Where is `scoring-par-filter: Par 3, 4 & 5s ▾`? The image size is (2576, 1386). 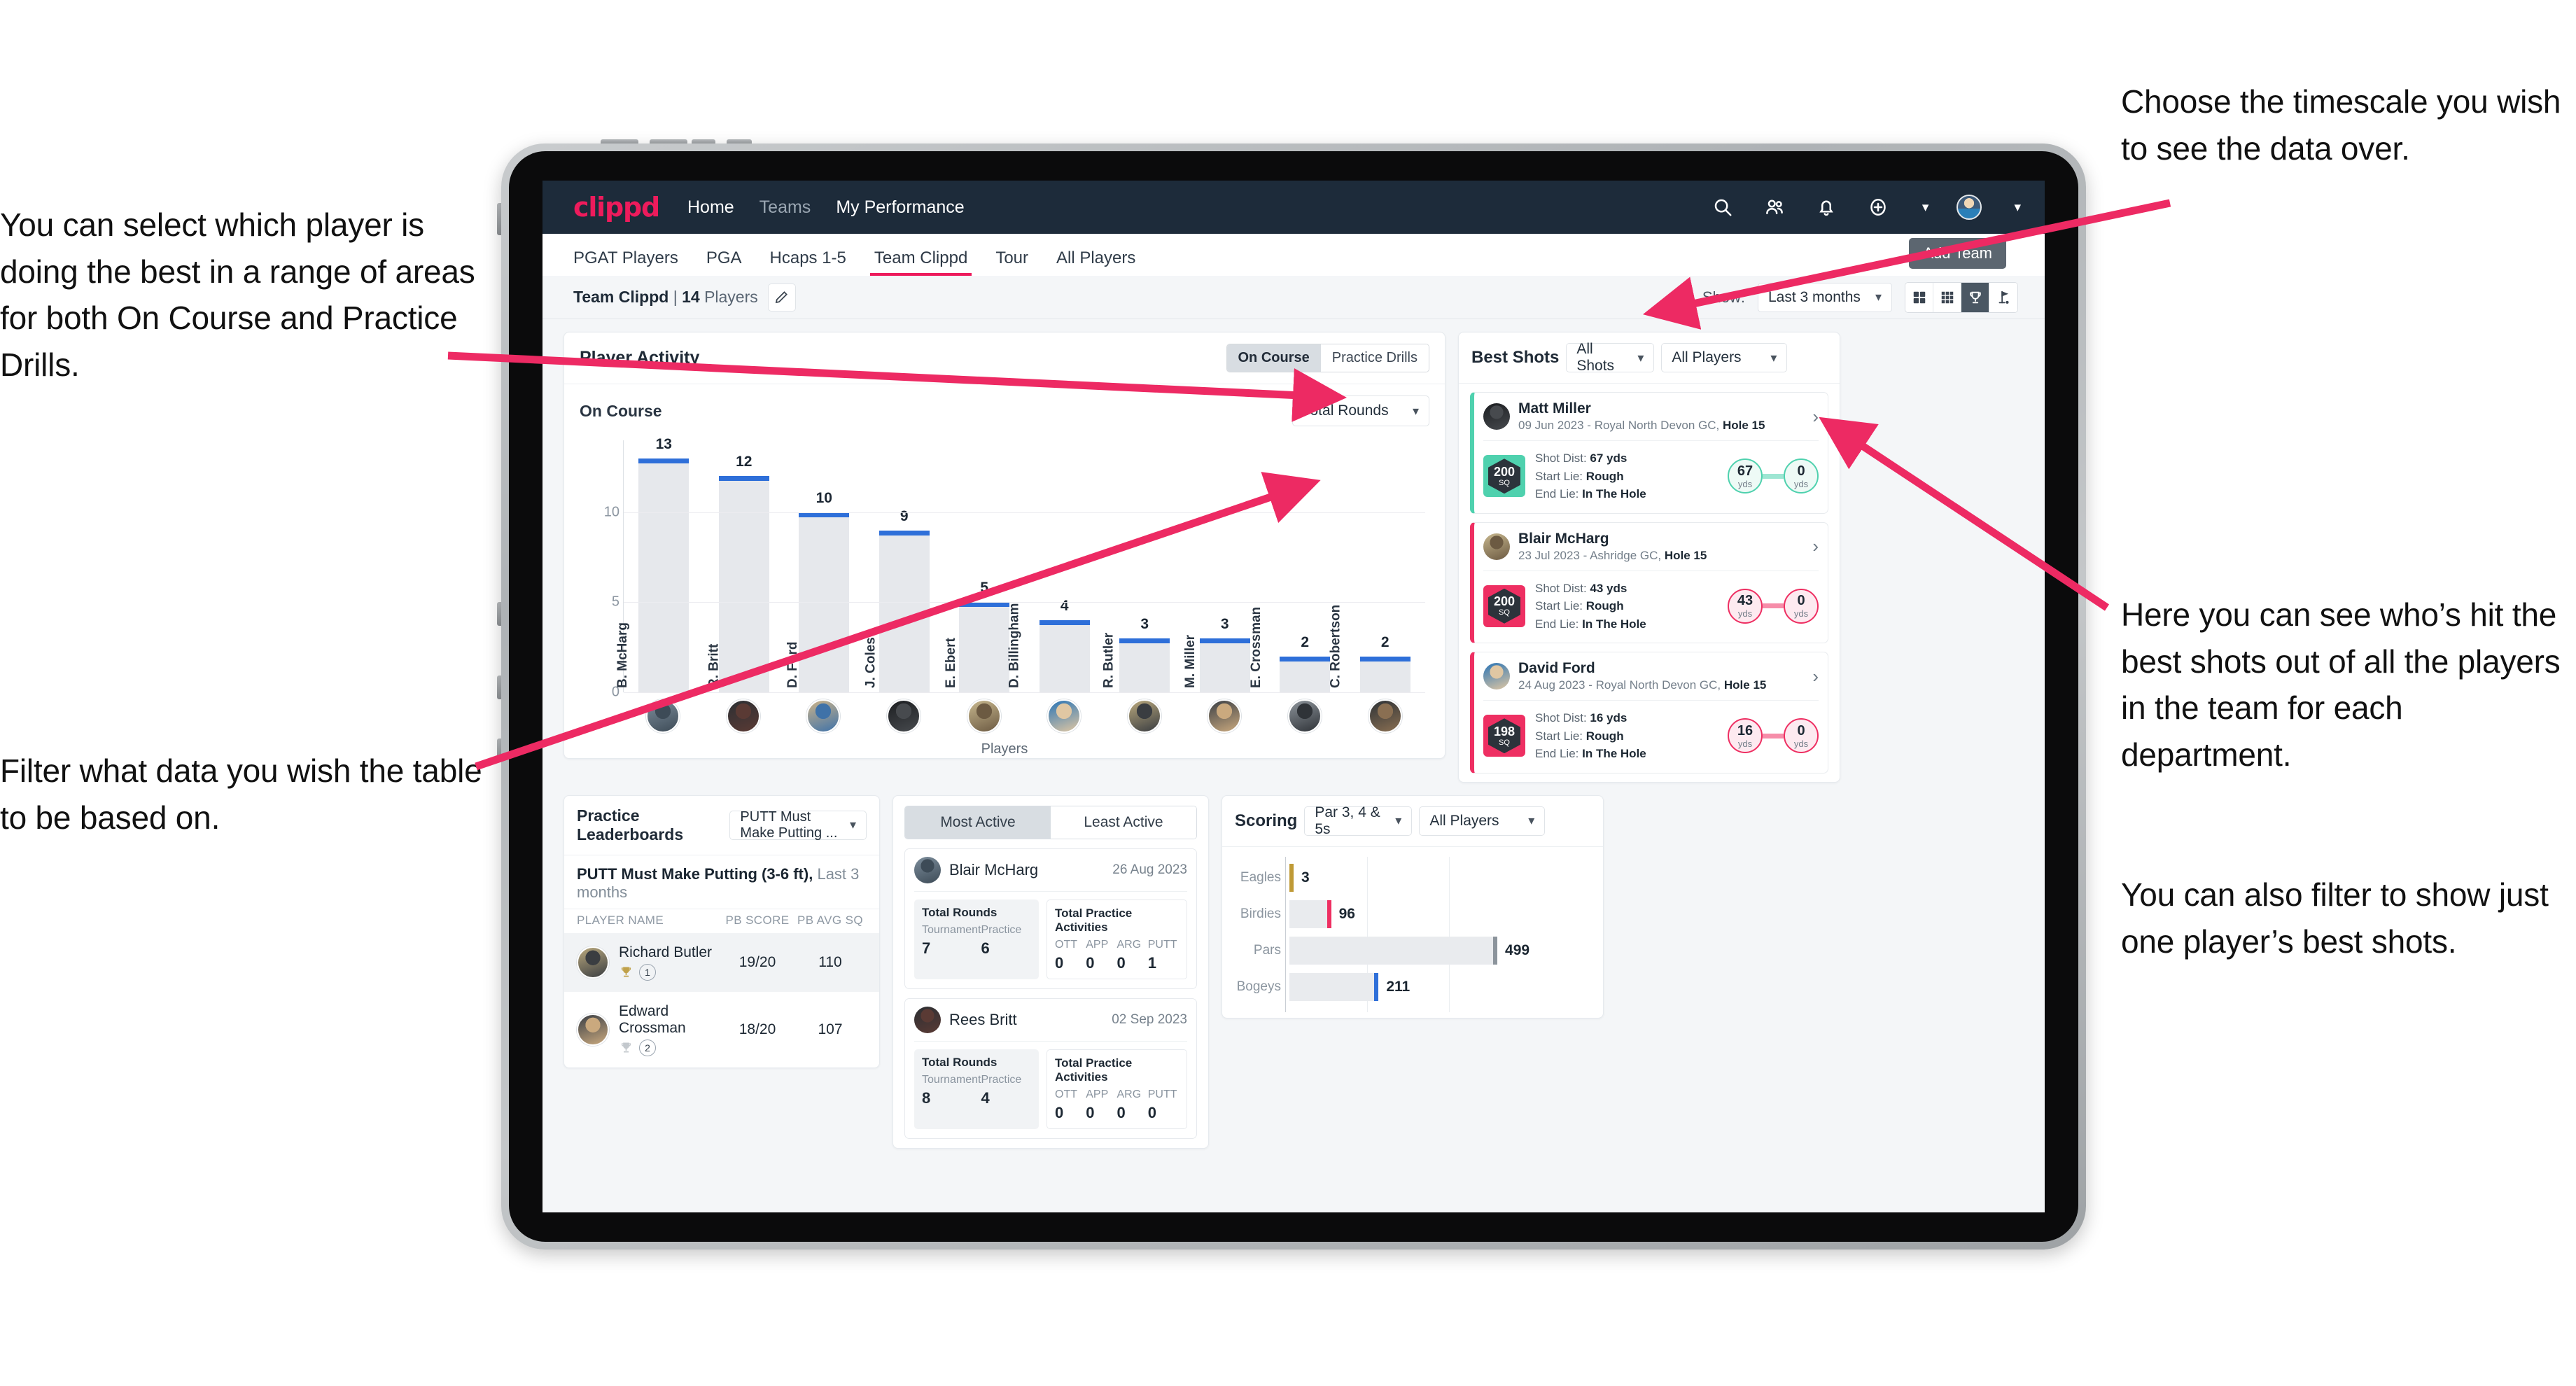 scoring-par-filter: Par 3, 4 & 5s ▾ is located at coordinates (1358, 820).